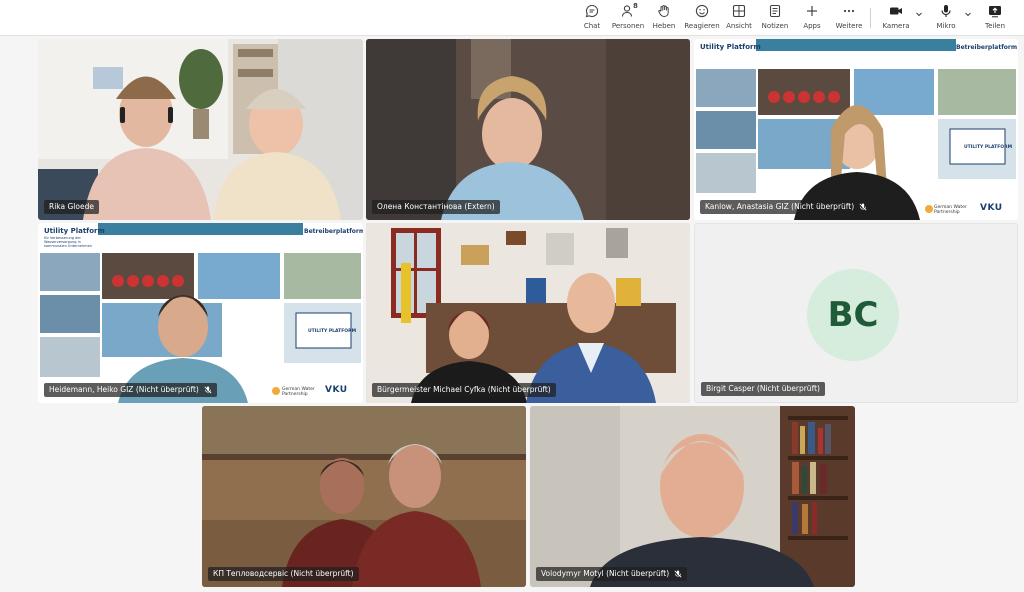  What do you see at coordinates (612, 574) in the screenshot?
I see `participant-name-tag: Volodymyr Motyl (Nicht überprüft)` at bounding box center [612, 574].